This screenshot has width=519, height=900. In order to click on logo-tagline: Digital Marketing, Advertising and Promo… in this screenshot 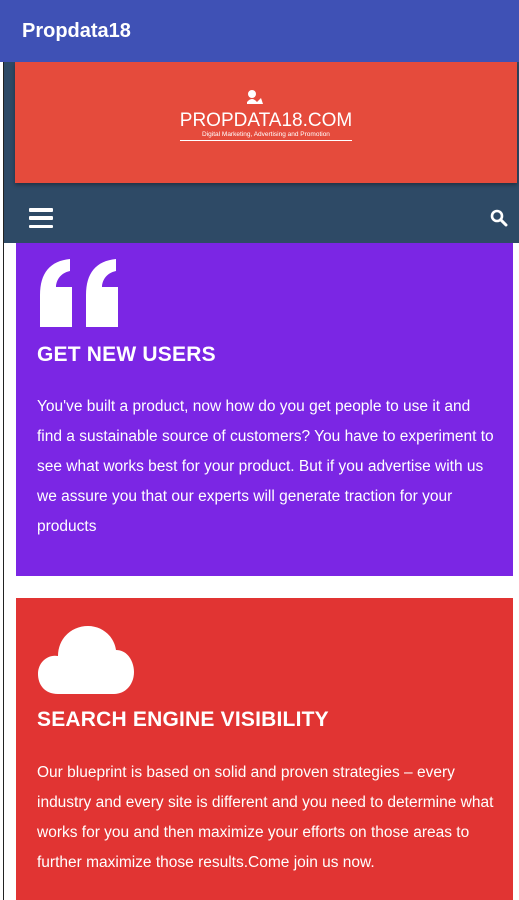, I will do `click(266, 136)`.